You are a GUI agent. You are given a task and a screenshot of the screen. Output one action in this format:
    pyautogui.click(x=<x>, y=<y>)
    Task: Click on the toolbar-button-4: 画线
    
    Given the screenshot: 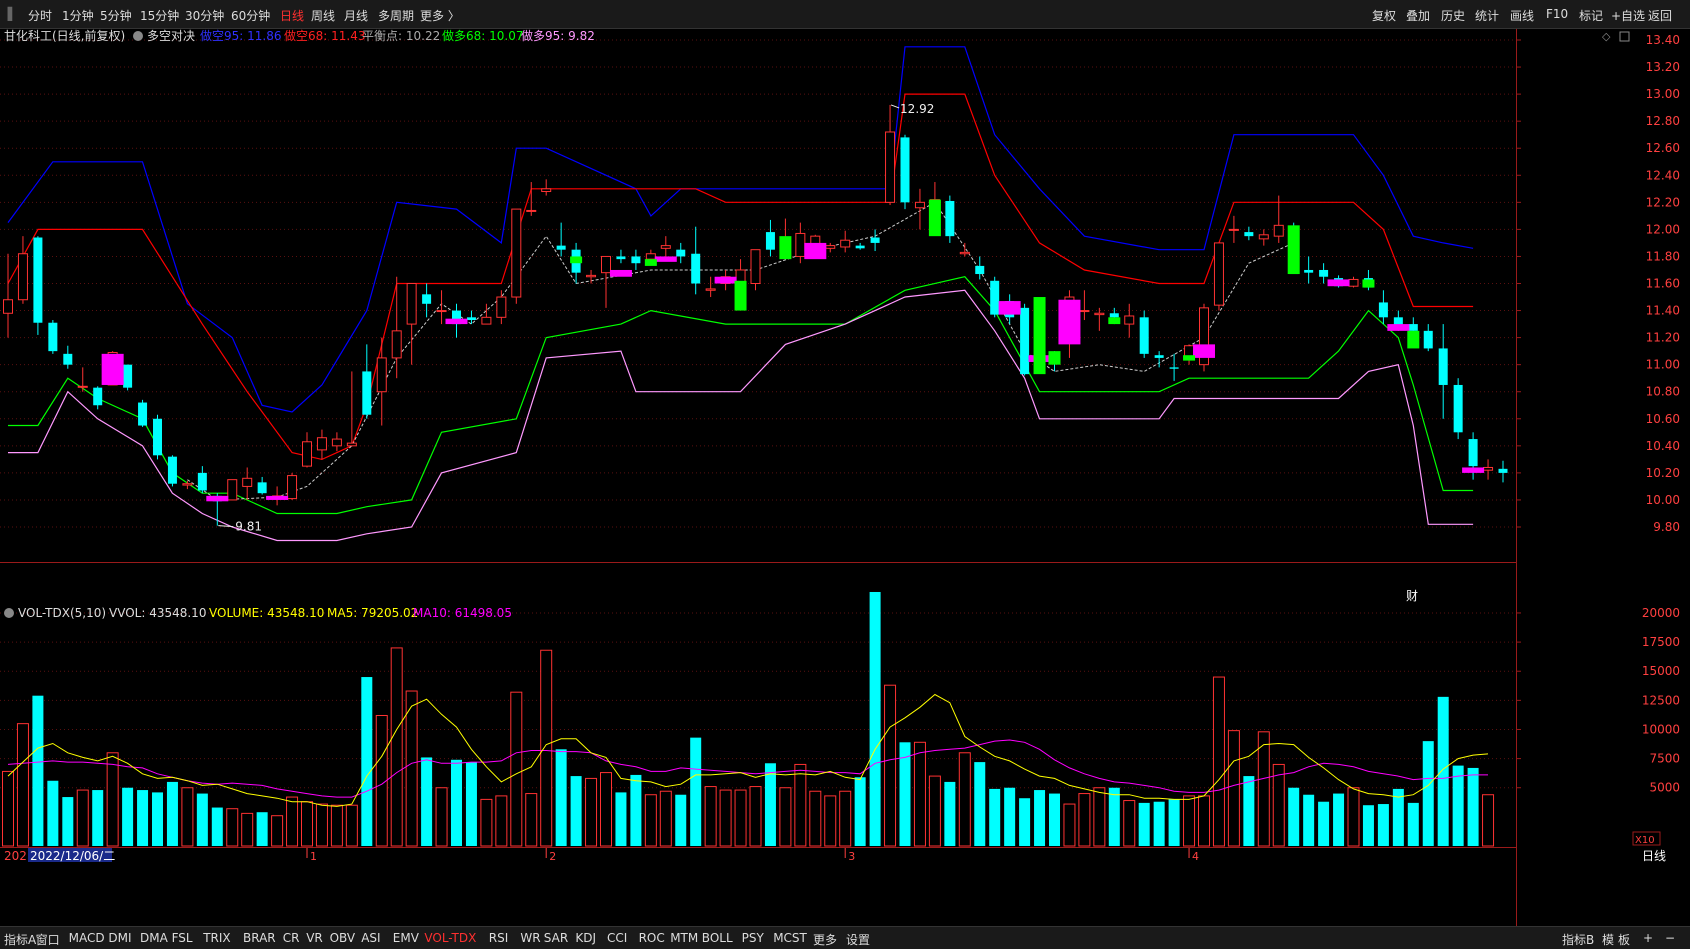 What is the action you would take?
    pyautogui.click(x=1522, y=15)
    